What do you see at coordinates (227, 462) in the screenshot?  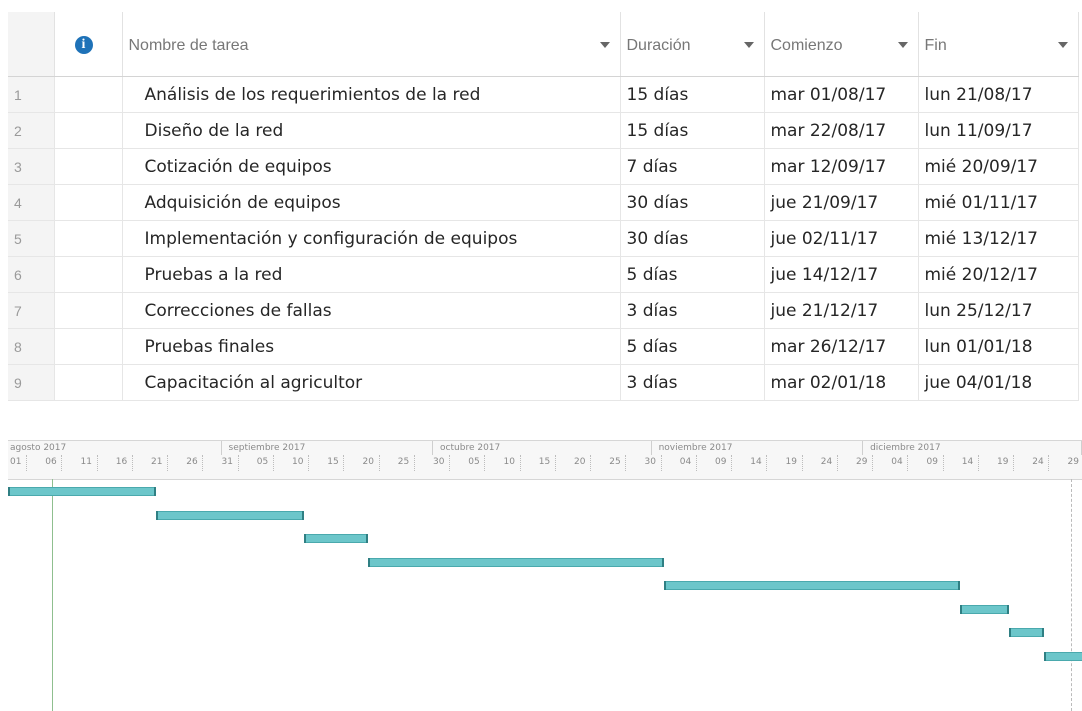 I see `timescale-day-label: 31` at bounding box center [227, 462].